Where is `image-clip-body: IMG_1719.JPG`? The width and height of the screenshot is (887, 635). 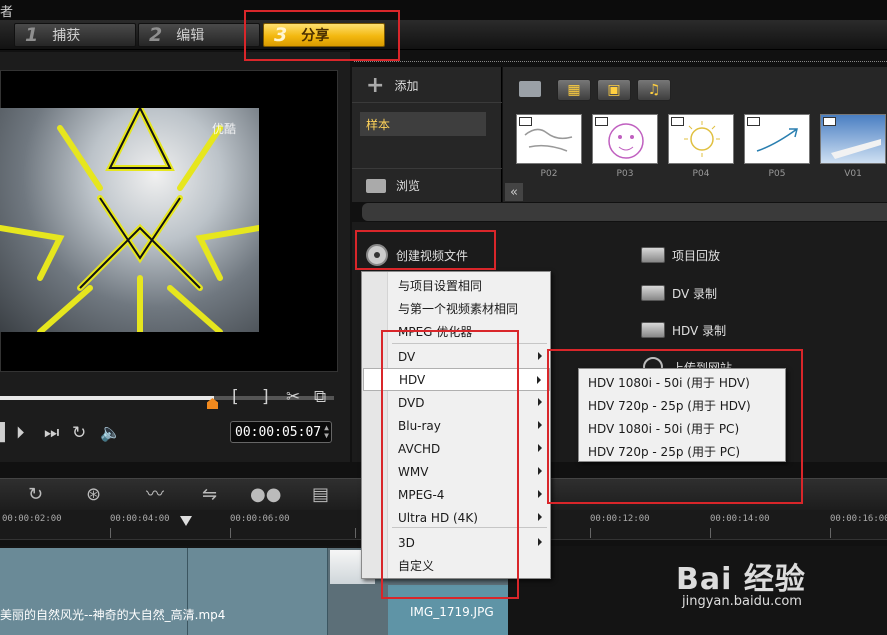 image-clip-body: IMG_1719.JPG is located at coordinates (448, 610).